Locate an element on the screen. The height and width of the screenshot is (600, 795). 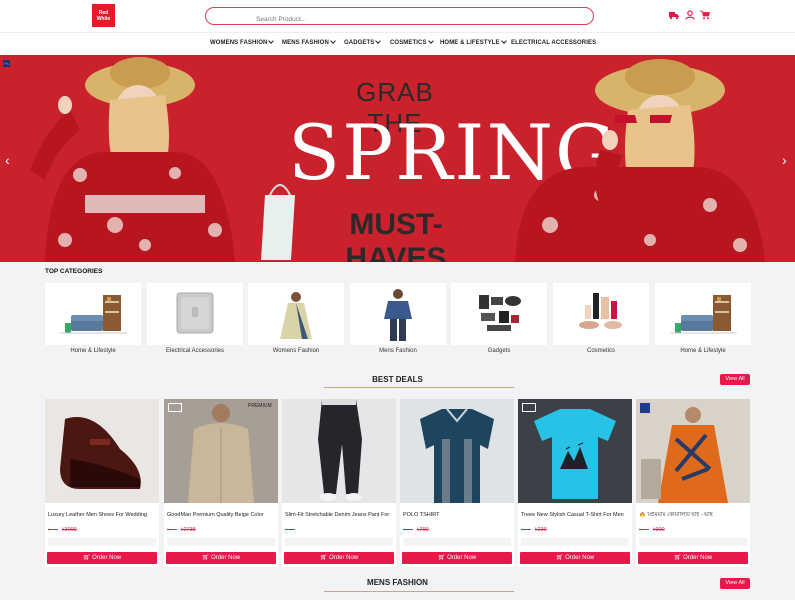
premium-tag: PREMIUM is located at coordinates (260, 406).